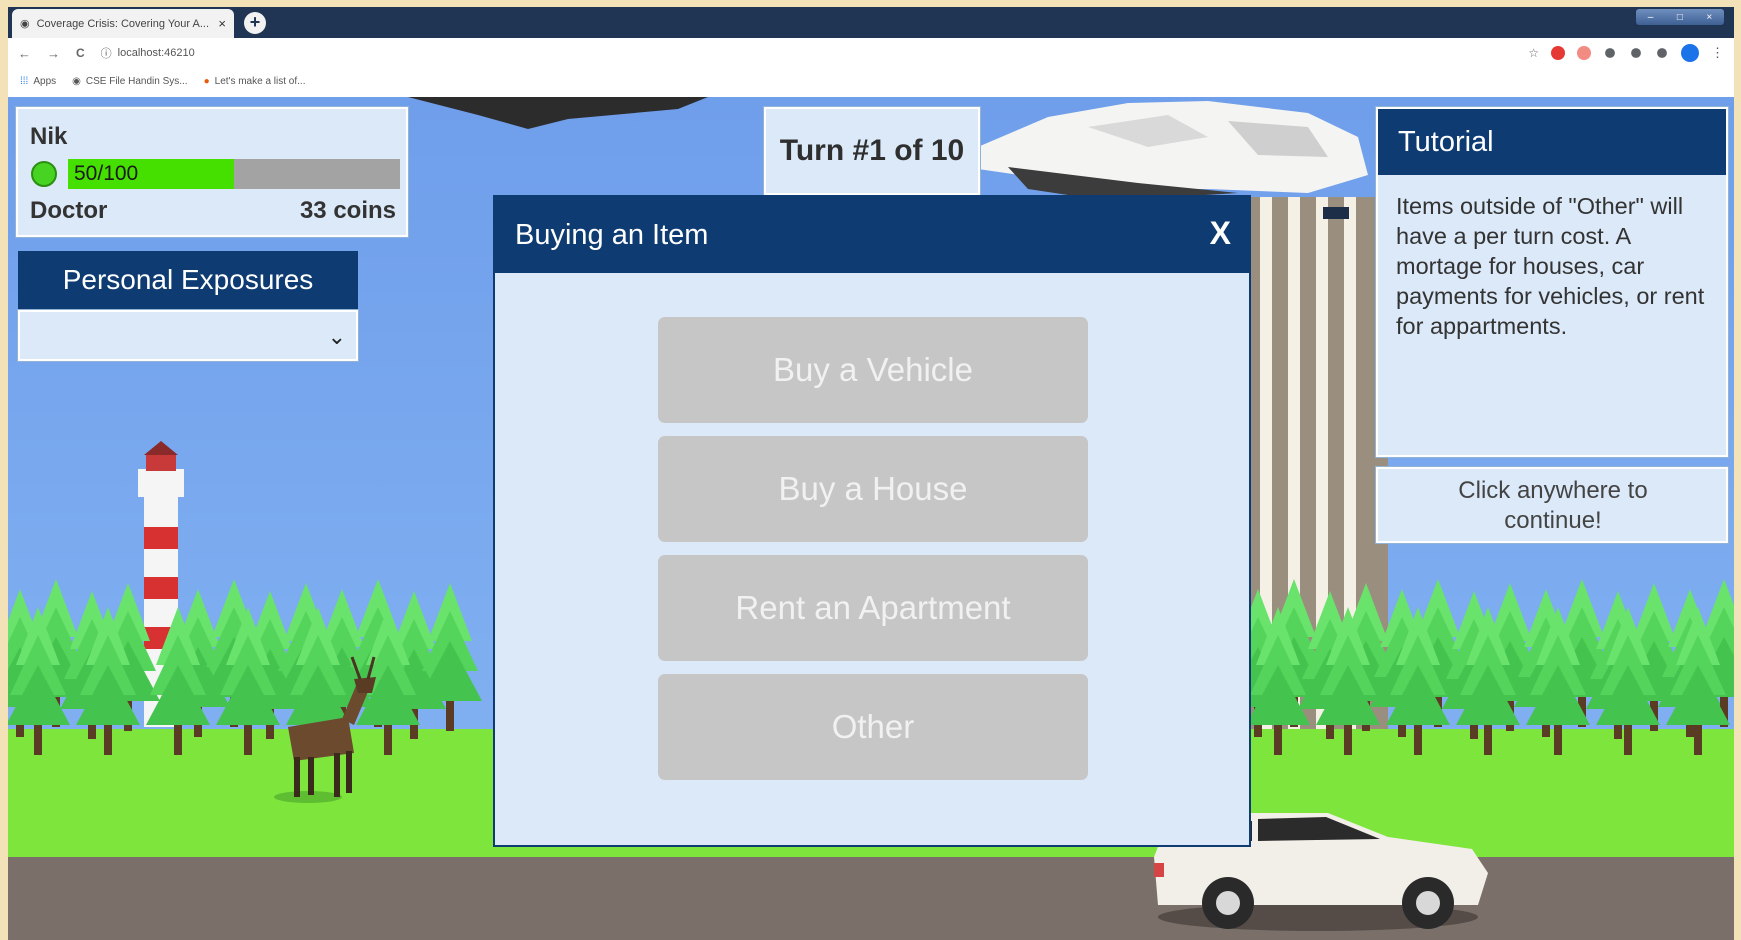  What do you see at coordinates (873, 608) in the screenshot?
I see `rent-apartment-button: Rent an Apartment` at bounding box center [873, 608].